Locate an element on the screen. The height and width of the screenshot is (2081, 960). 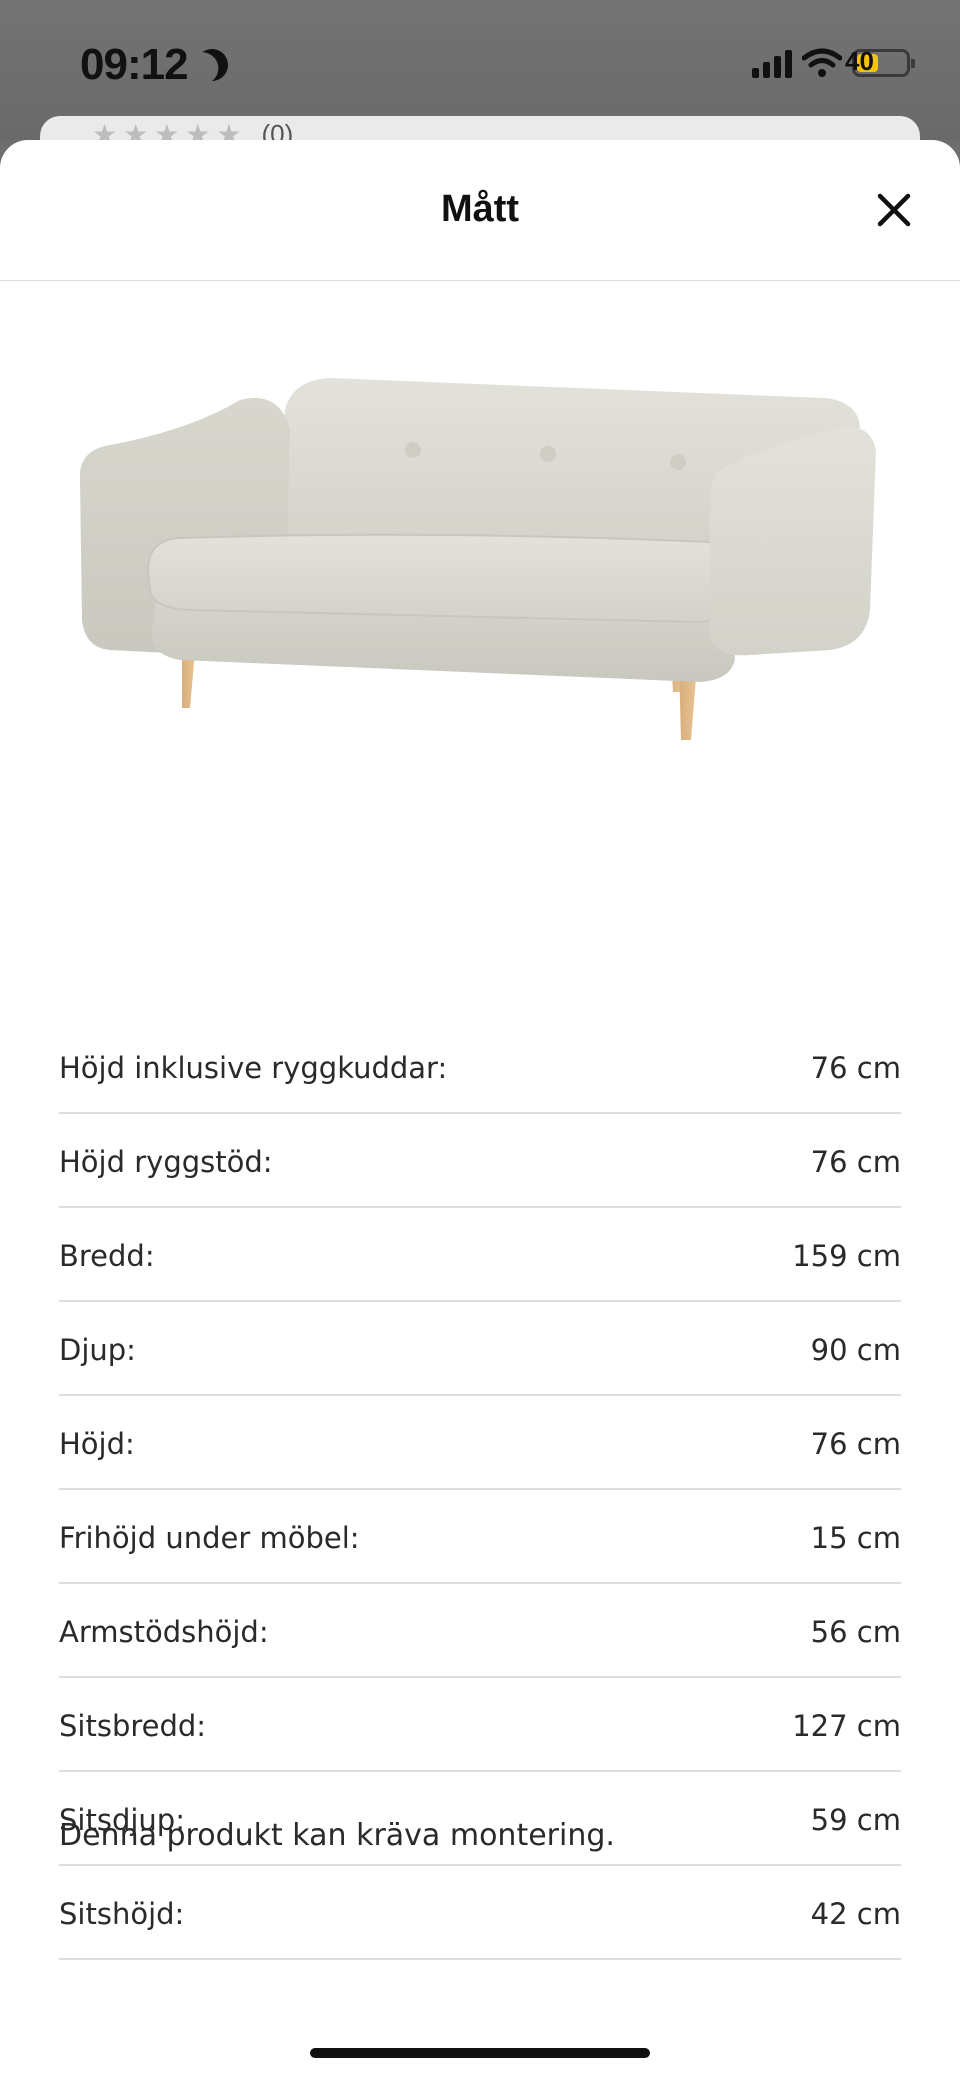
assembly-note: Denna produkt kan kräva montering. is located at coordinates (337, 1835).